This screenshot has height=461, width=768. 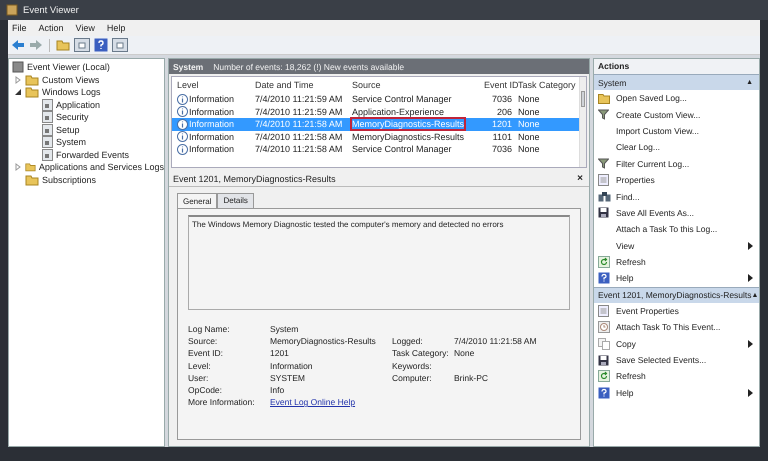 What do you see at coordinates (18, 67) in the screenshot?
I see `computer-icon` at bounding box center [18, 67].